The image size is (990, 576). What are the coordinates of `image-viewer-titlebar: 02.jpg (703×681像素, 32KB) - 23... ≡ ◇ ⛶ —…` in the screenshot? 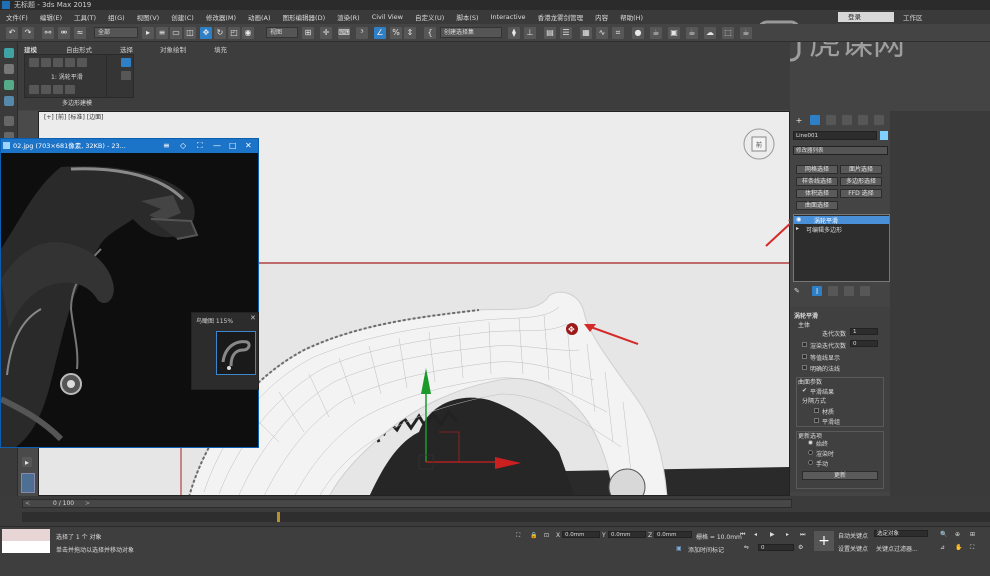 It's located at (129, 146).